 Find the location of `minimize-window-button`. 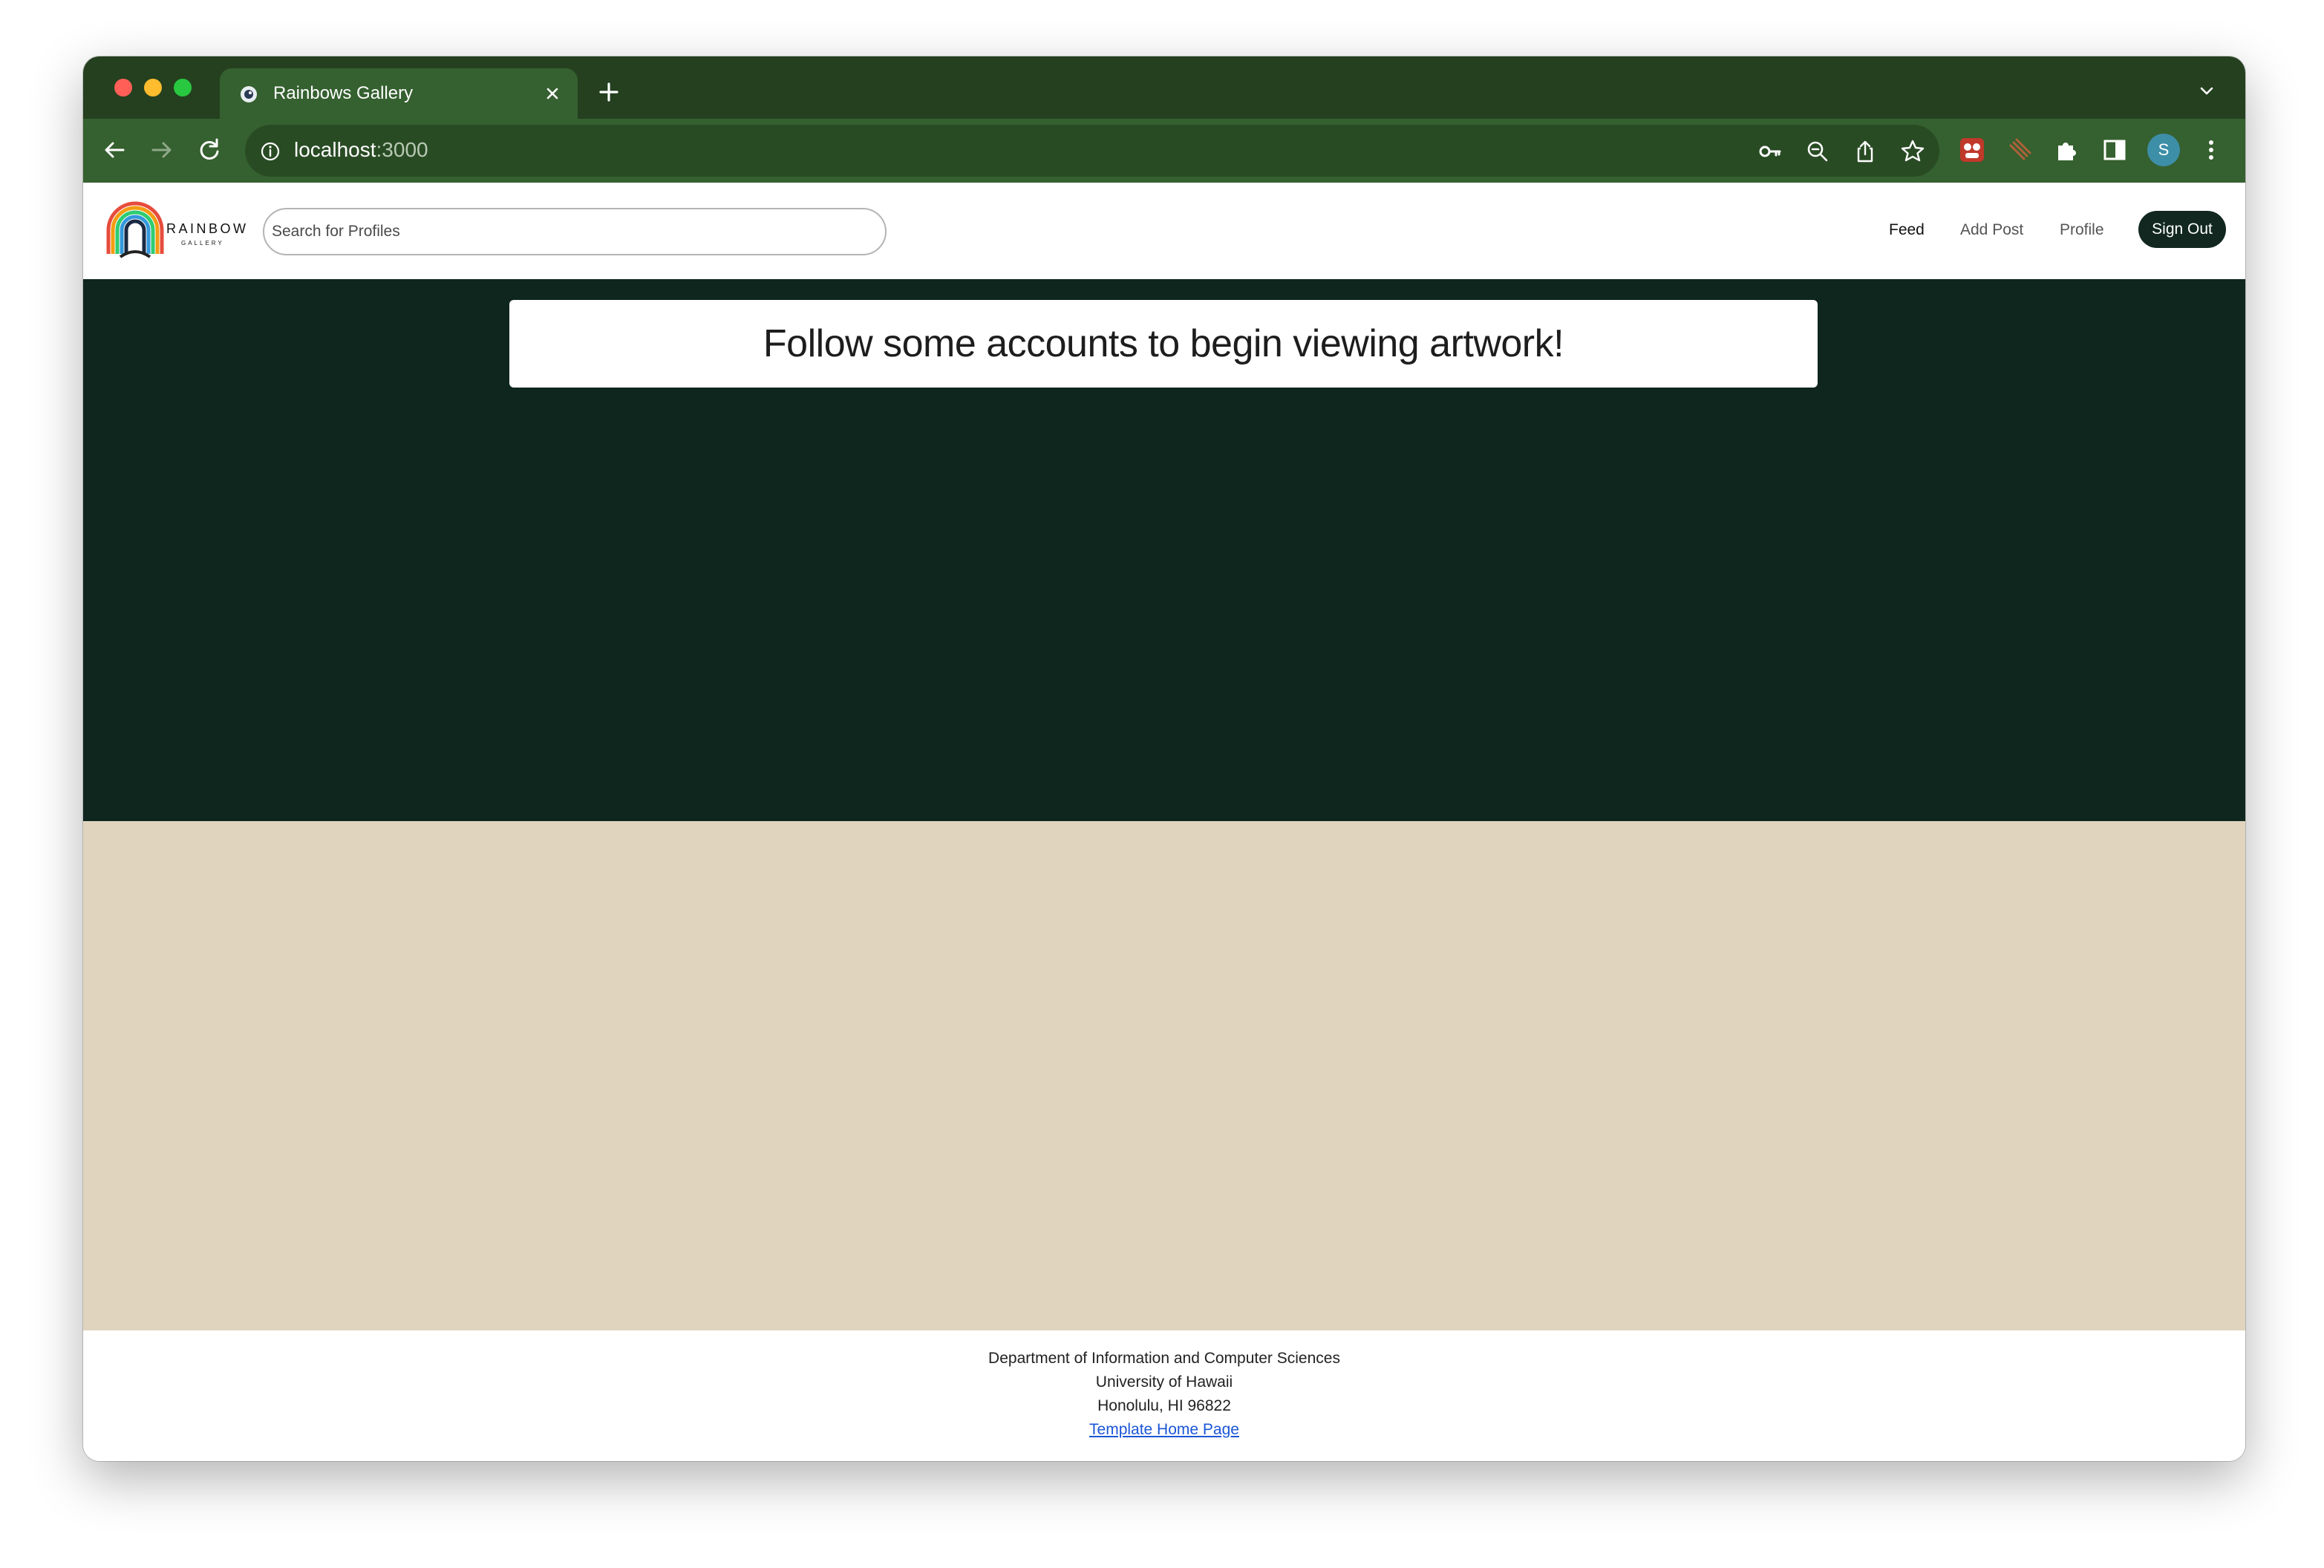

minimize-window-button is located at coordinates (153, 88).